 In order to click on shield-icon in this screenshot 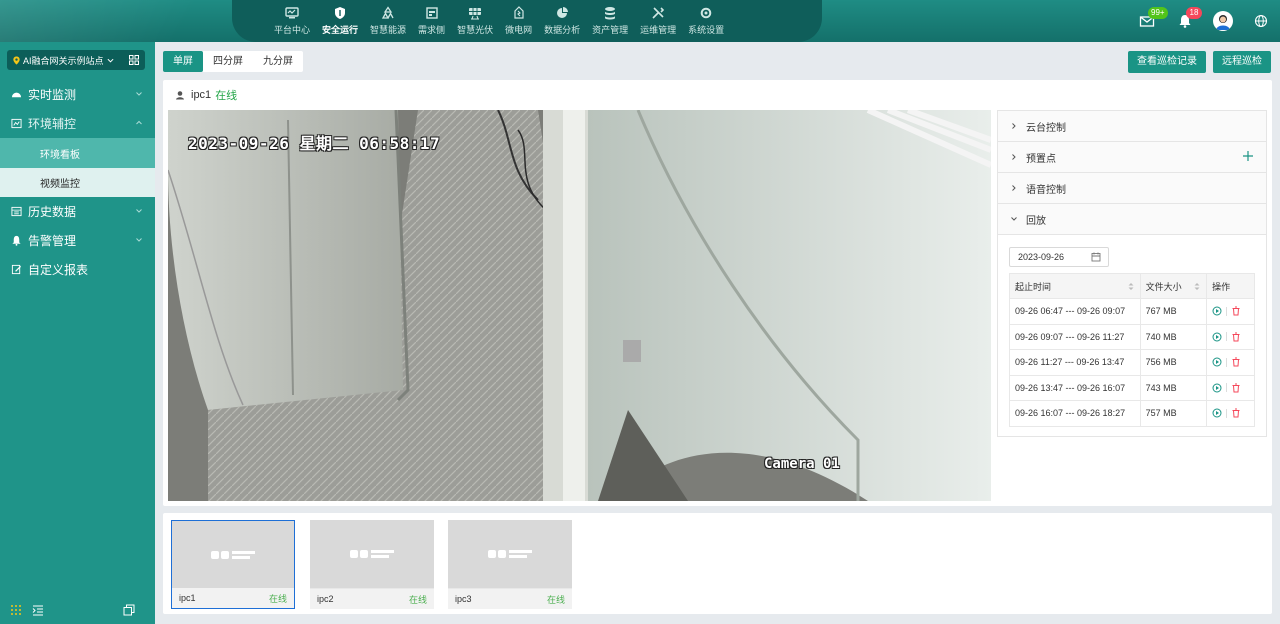, I will do `click(340, 13)`.